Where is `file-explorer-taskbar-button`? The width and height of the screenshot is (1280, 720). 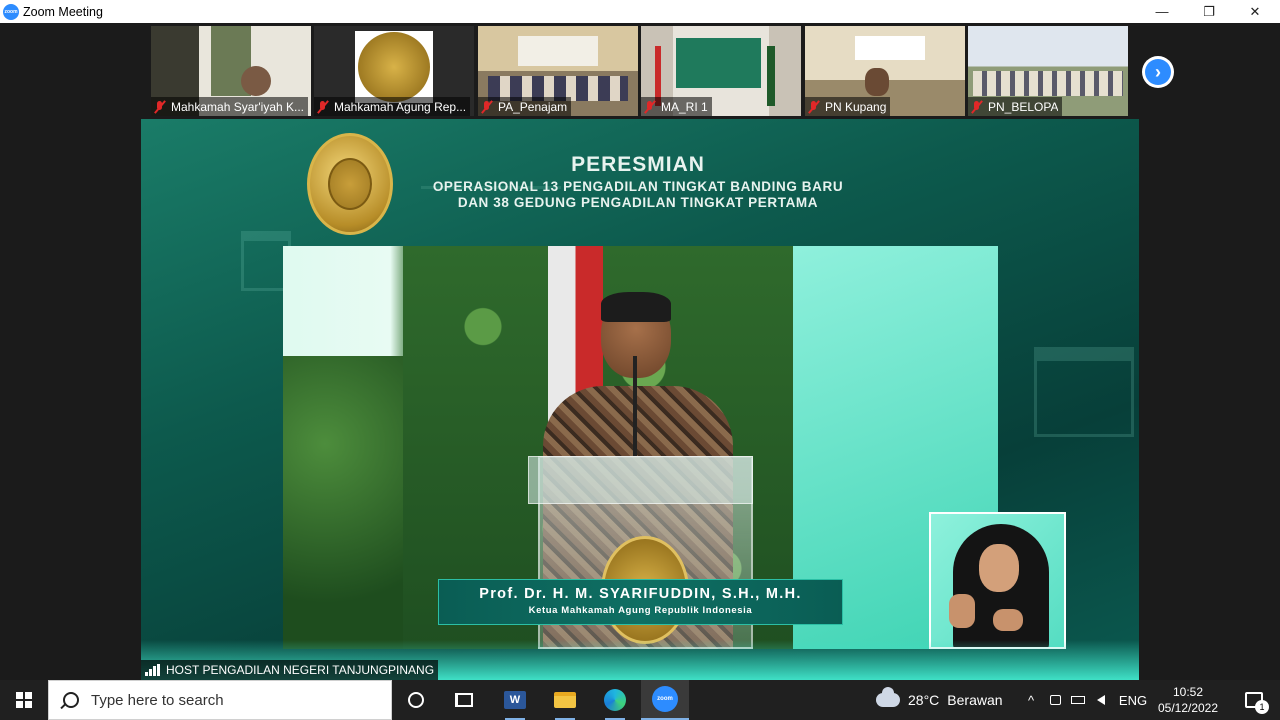 file-explorer-taskbar-button is located at coordinates (565, 700).